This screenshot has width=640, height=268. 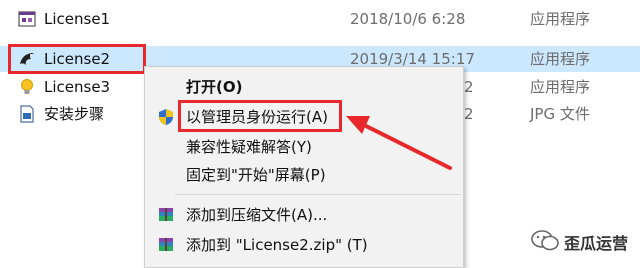 I want to click on menu-item-label: 固定到"开始"屏幕(P), so click(x=256, y=175).